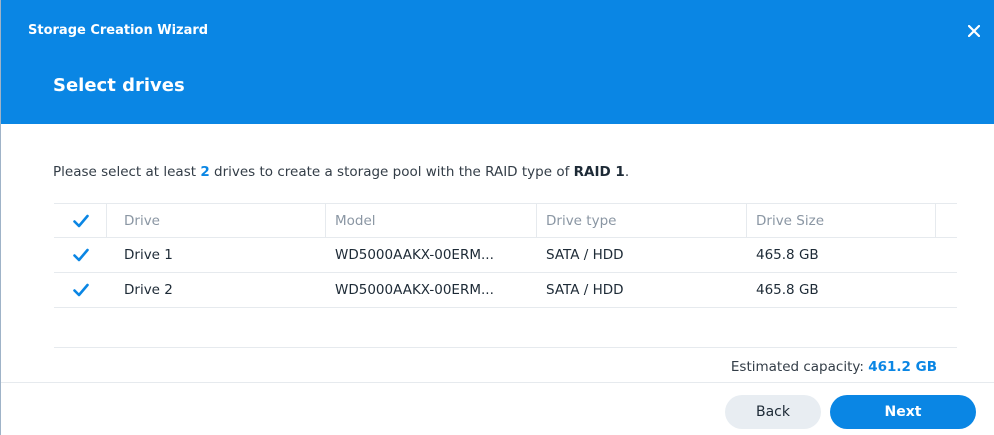 The width and height of the screenshot is (994, 435). What do you see at coordinates (599, 172) in the screenshot?
I see `raid-type: RAID 1` at bounding box center [599, 172].